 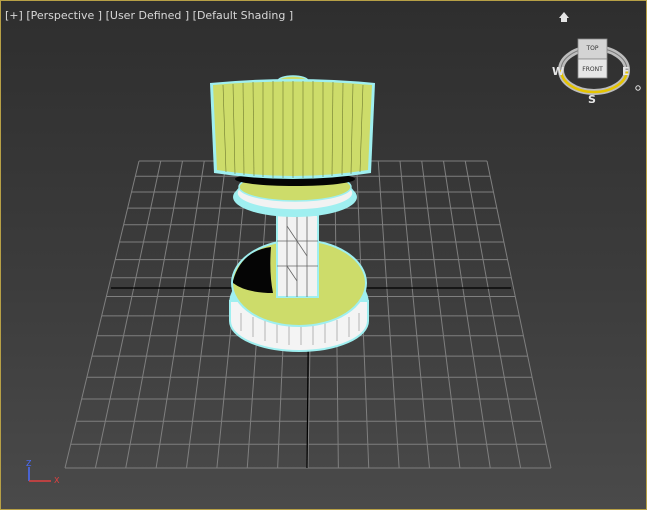 What do you see at coordinates (591, 48) in the screenshot?
I see `viewcube-top-label: TOP` at bounding box center [591, 48].